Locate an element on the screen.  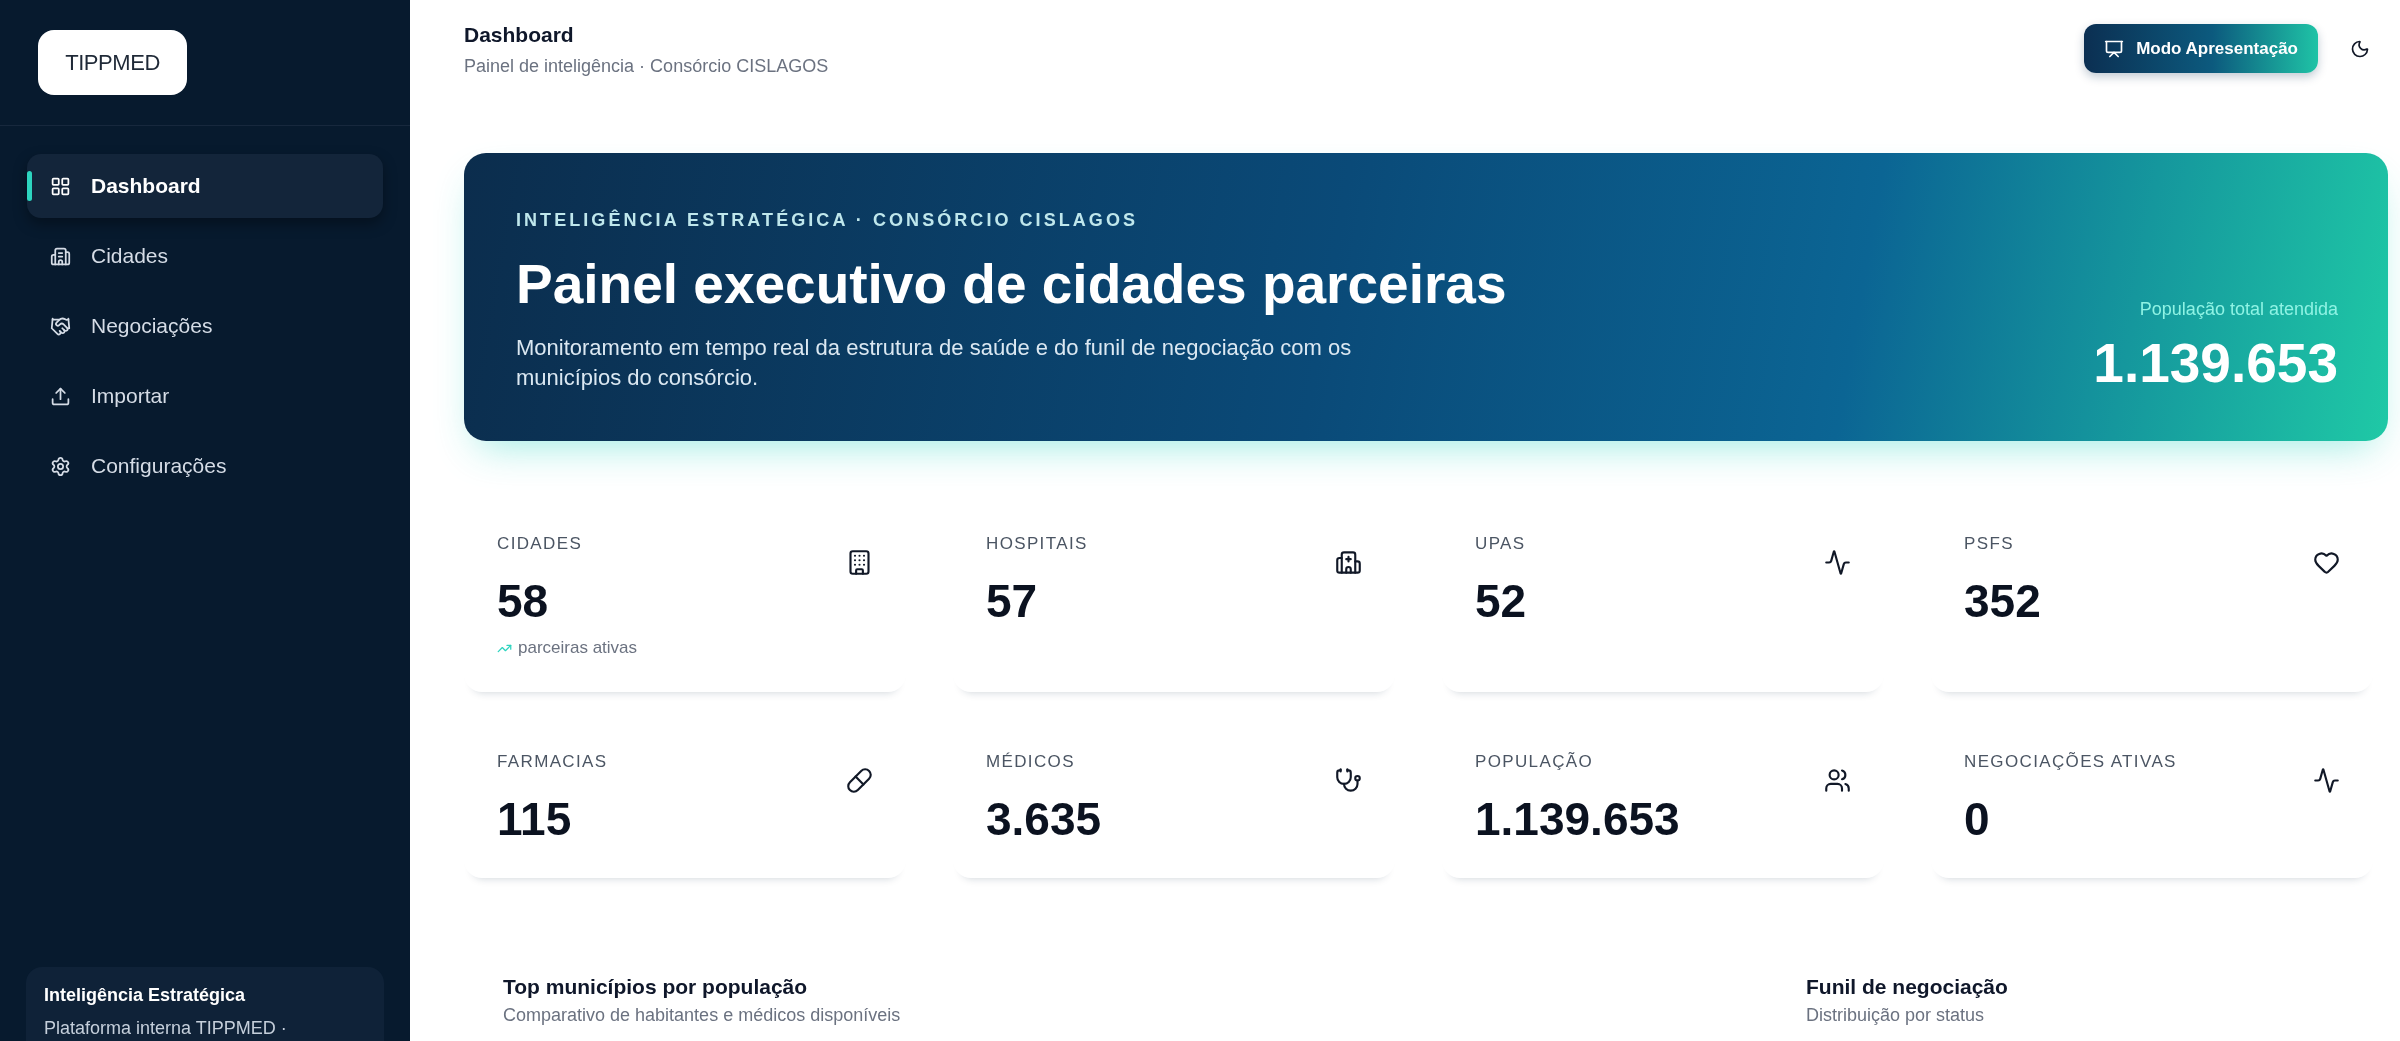
pill-icon is located at coordinates (859, 780).